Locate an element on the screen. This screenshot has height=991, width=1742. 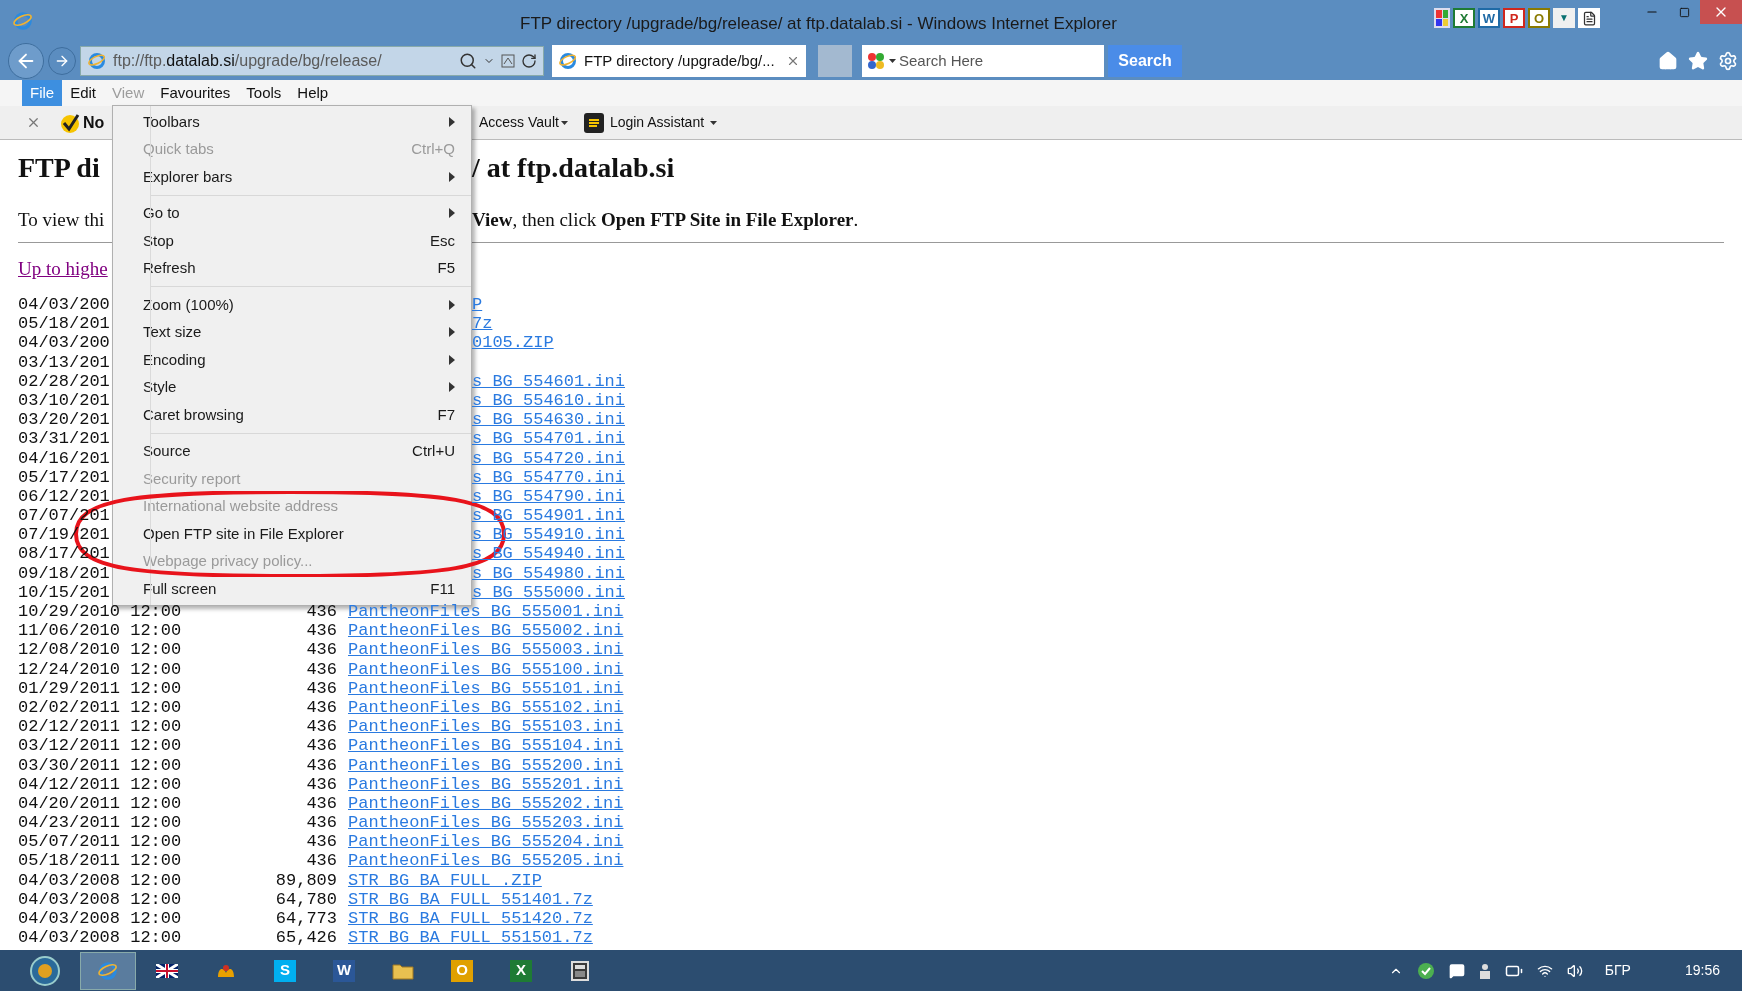
file-link: s BG 554980.ini is located at coordinates (549, 573).